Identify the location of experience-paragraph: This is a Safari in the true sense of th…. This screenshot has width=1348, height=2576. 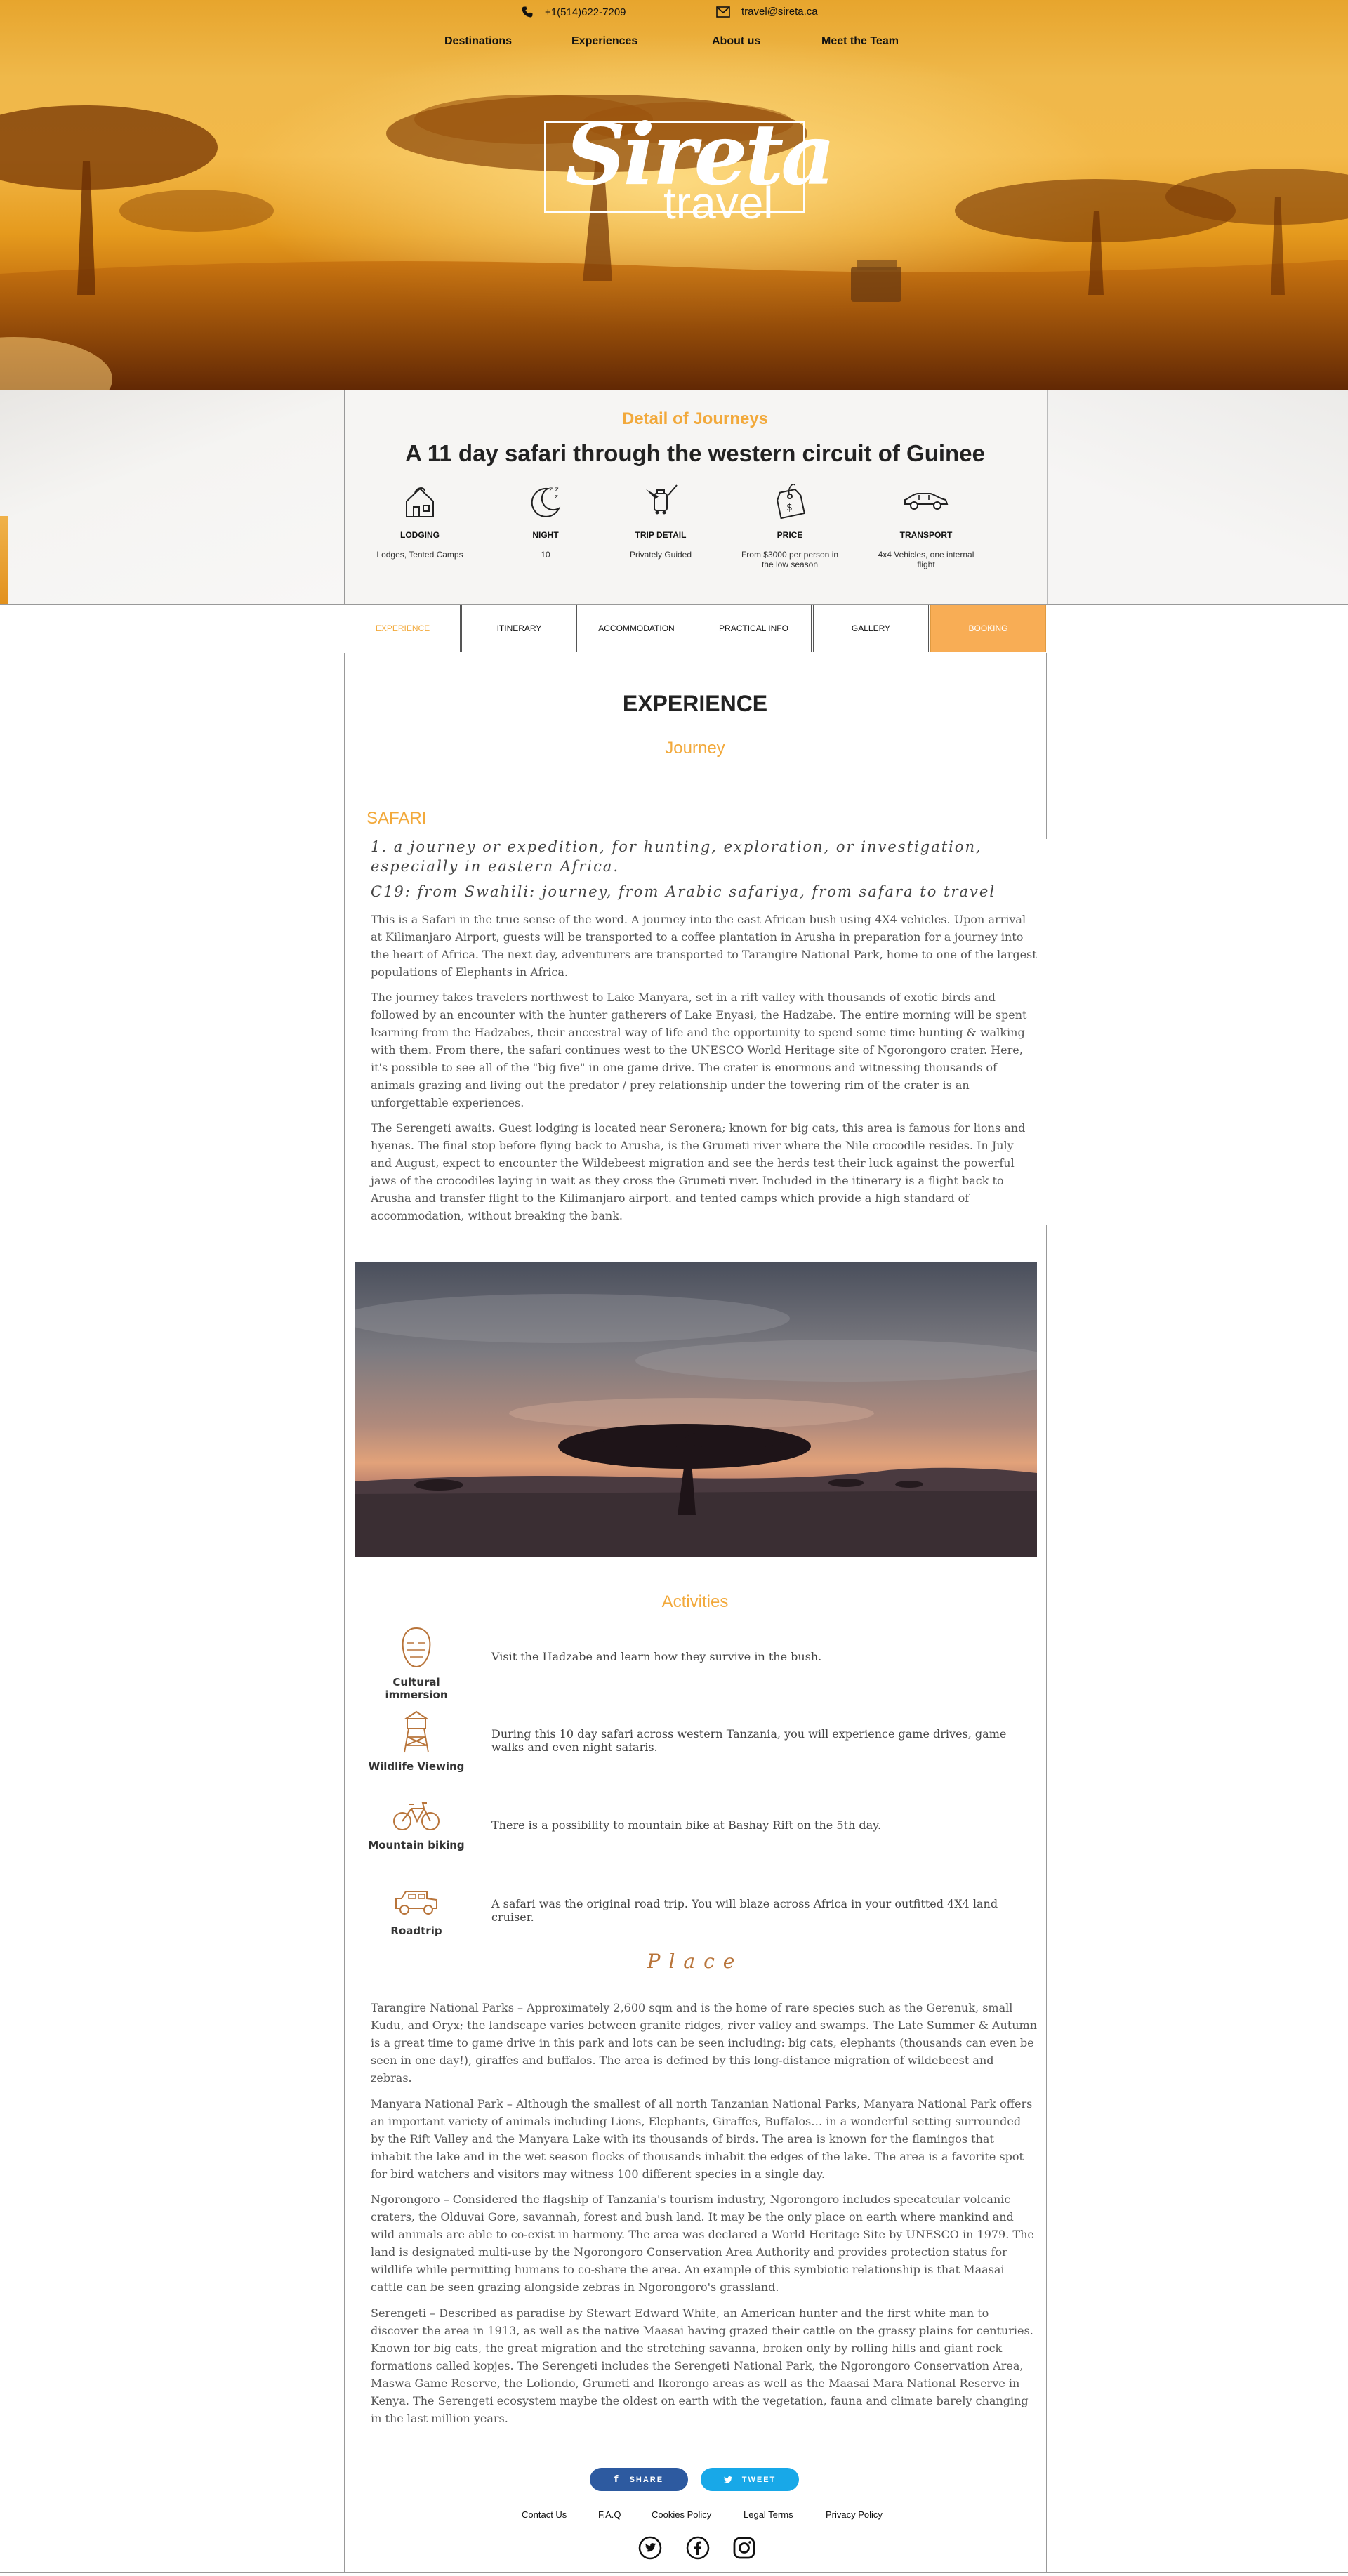
(704, 946).